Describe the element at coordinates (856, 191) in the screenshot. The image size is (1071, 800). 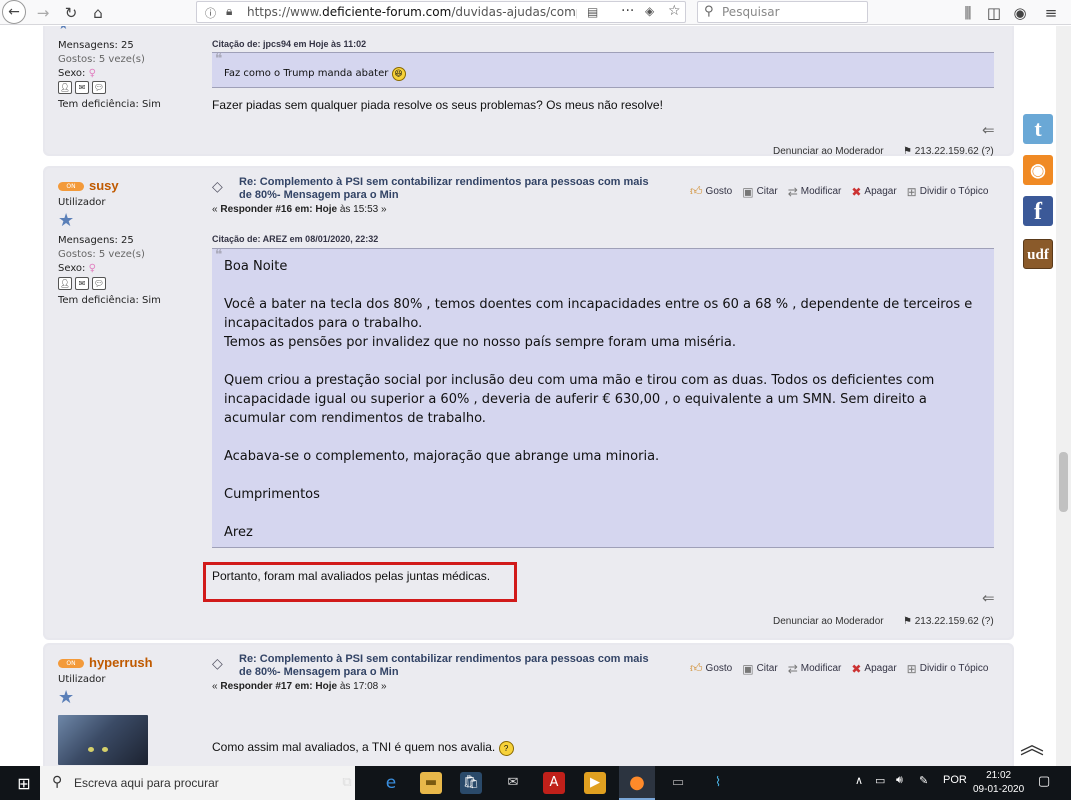
I see `delete-icon: ✖` at that location.